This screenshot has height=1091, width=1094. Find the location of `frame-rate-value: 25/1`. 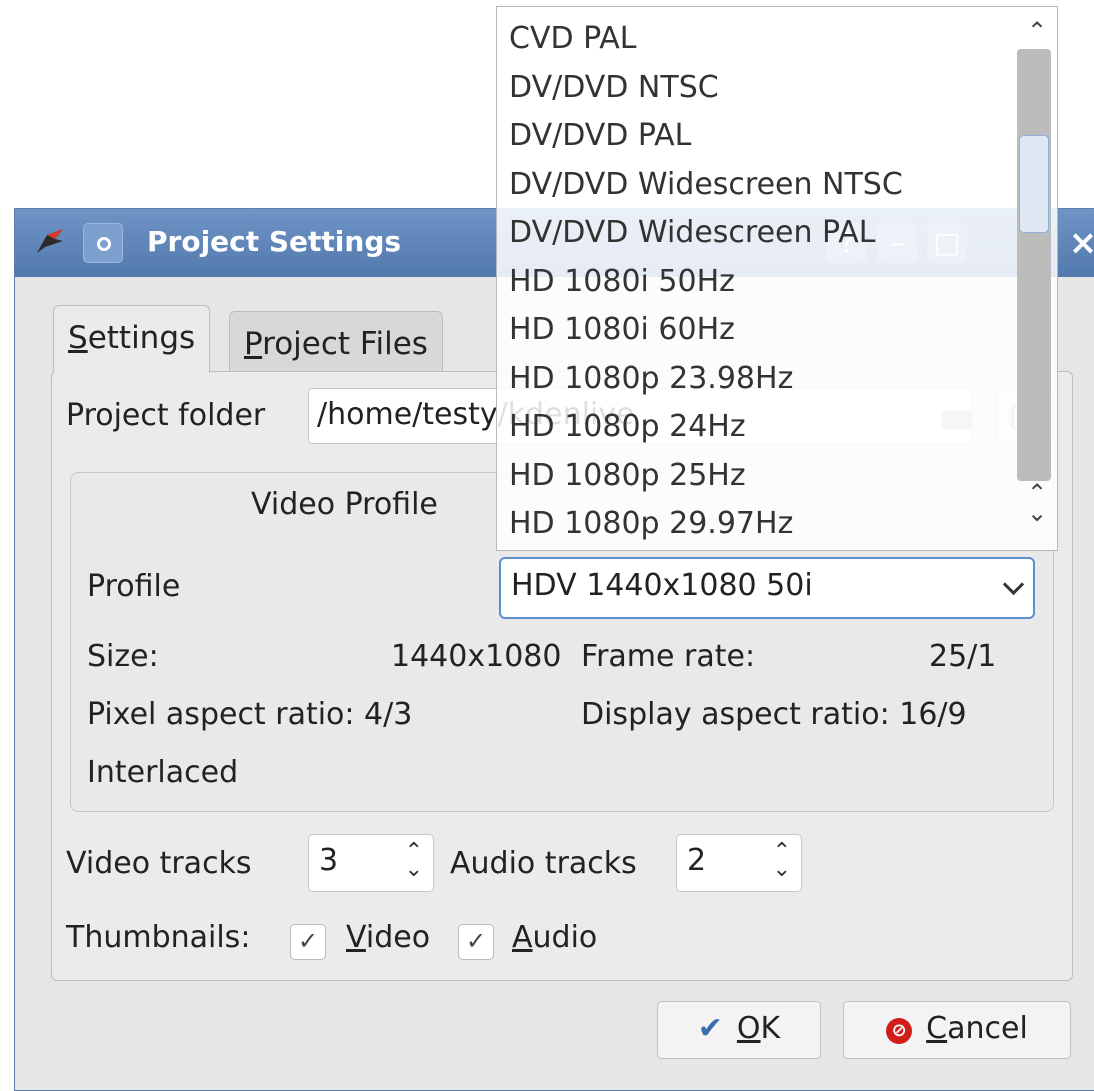

frame-rate-value: 25/1 is located at coordinates (963, 656).